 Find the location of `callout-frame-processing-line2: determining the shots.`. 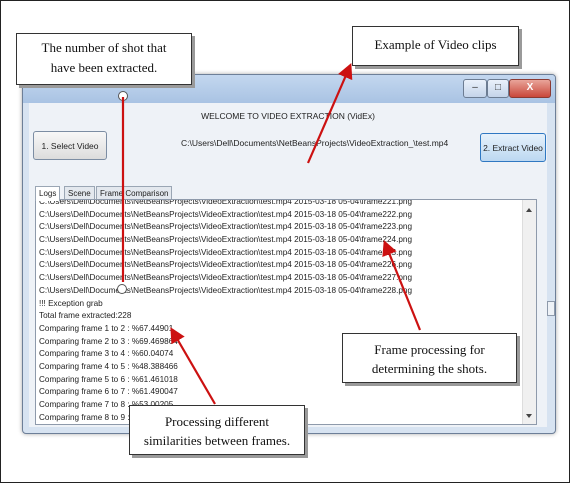

callout-frame-processing-line2: determining the shots. is located at coordinates (429, 368).